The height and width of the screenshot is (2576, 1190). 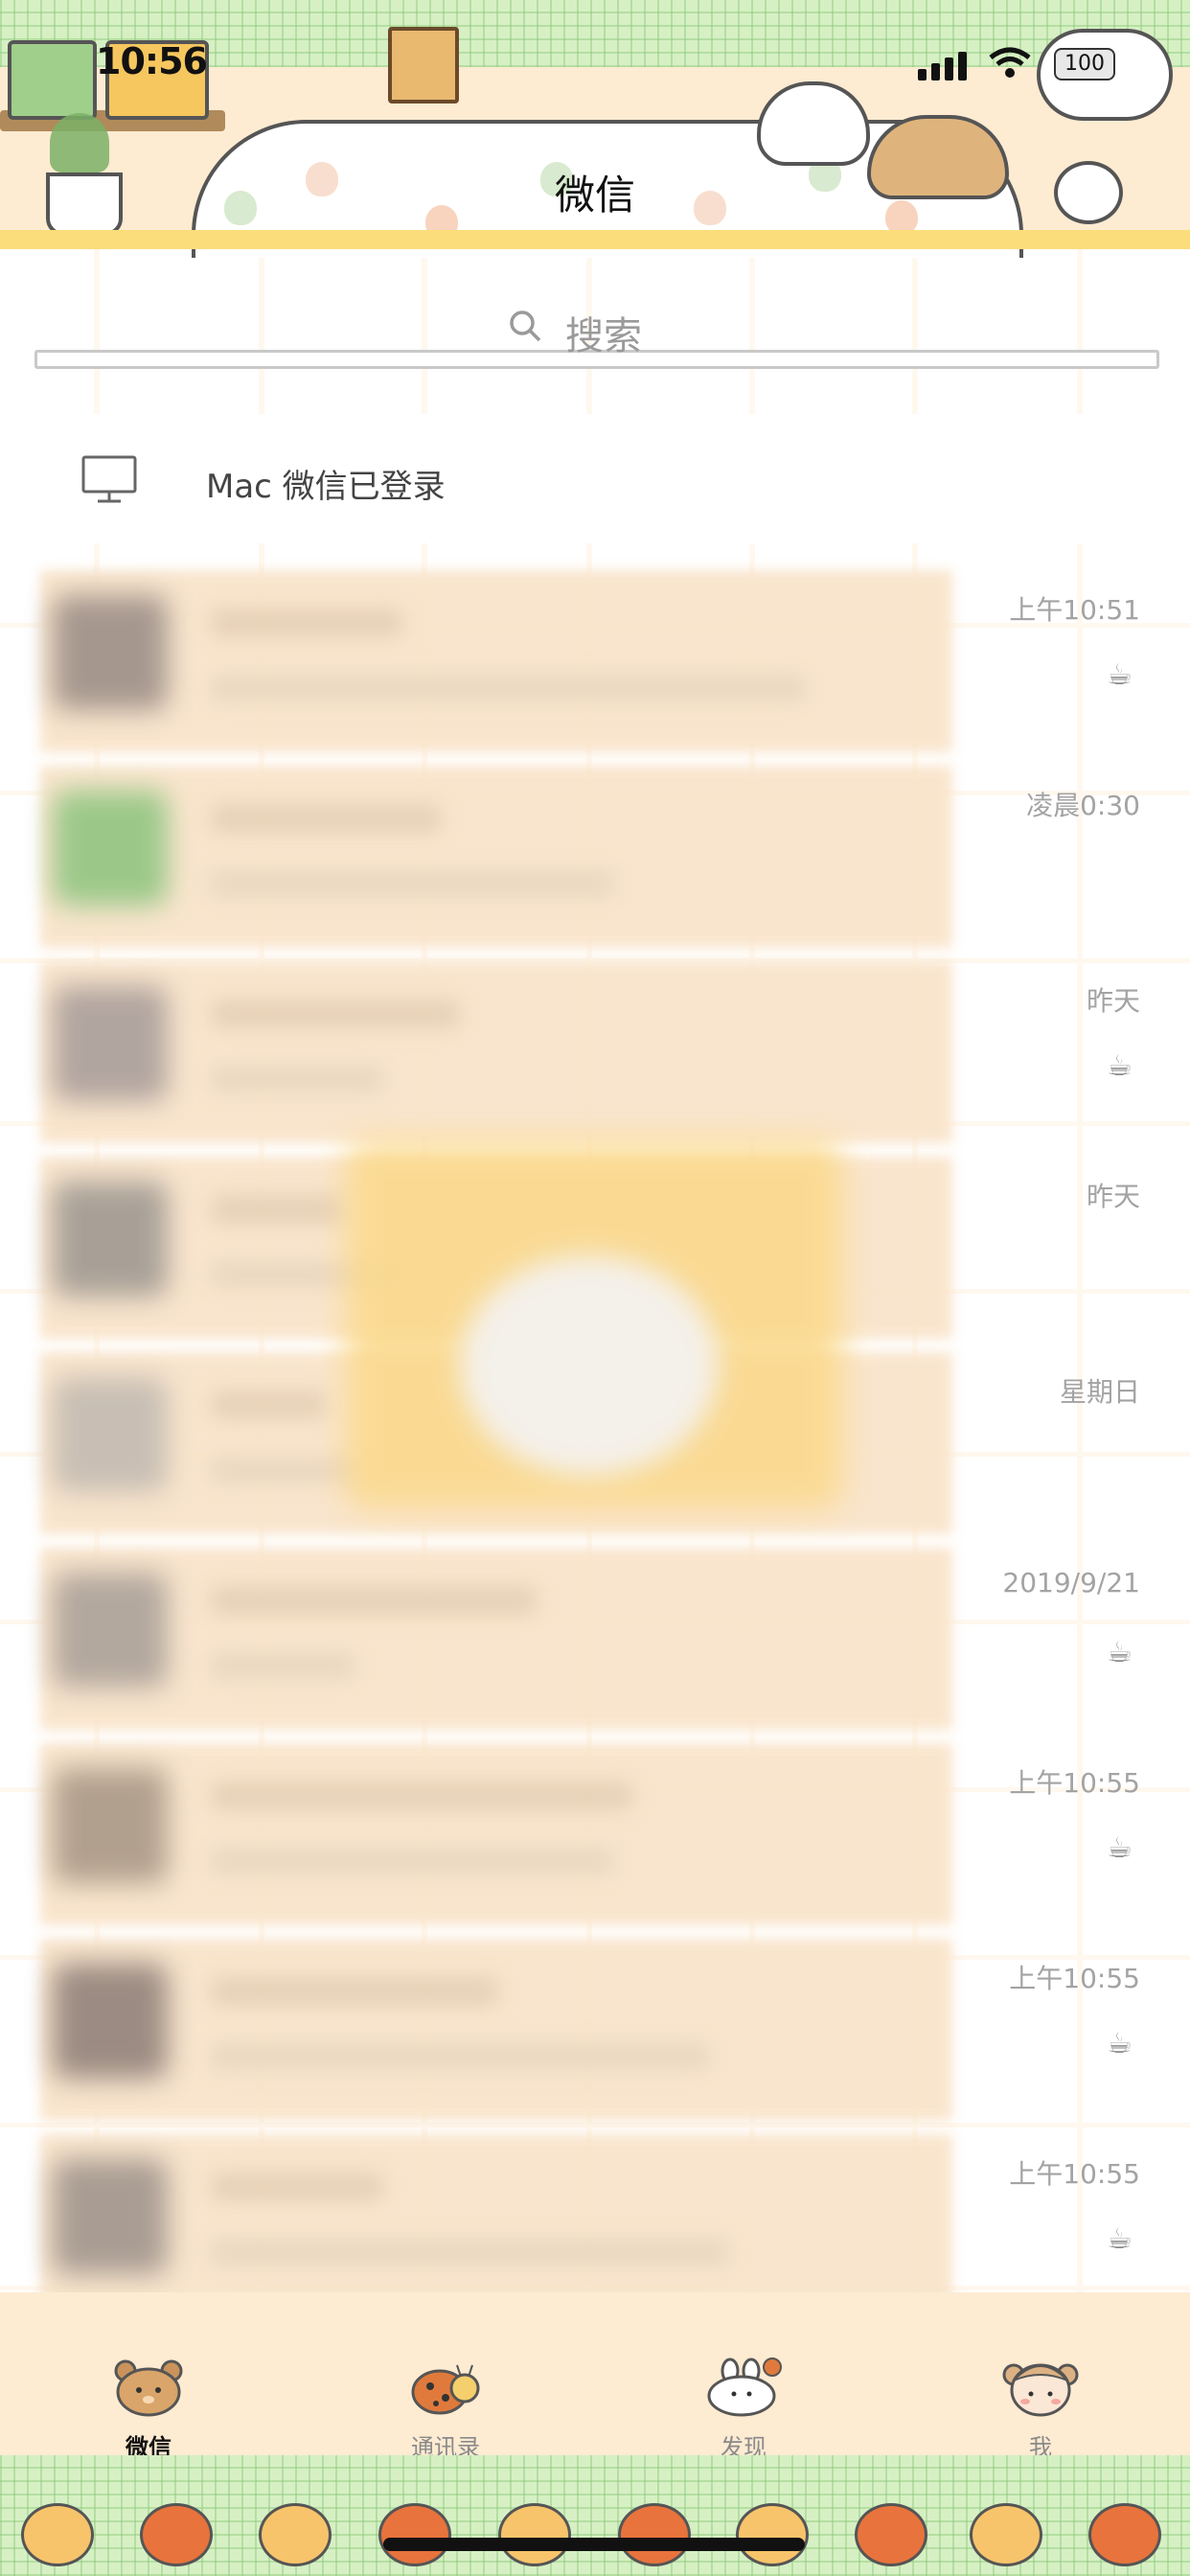 What do you see at coordinates (1083, 805) in the screenshot?
I see `chat-time: 凌晨0:30` at bounding box center [1083, 805].